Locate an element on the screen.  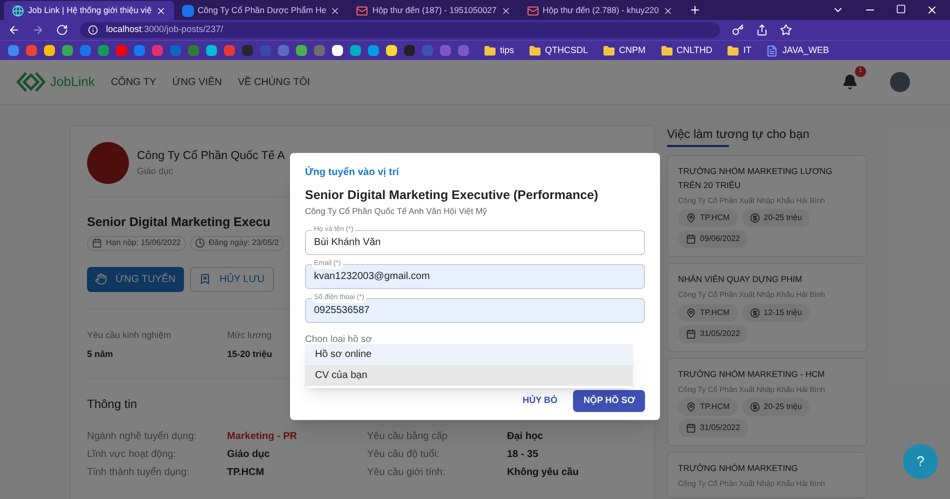
bell-icon is located at coordinates (850, 82).